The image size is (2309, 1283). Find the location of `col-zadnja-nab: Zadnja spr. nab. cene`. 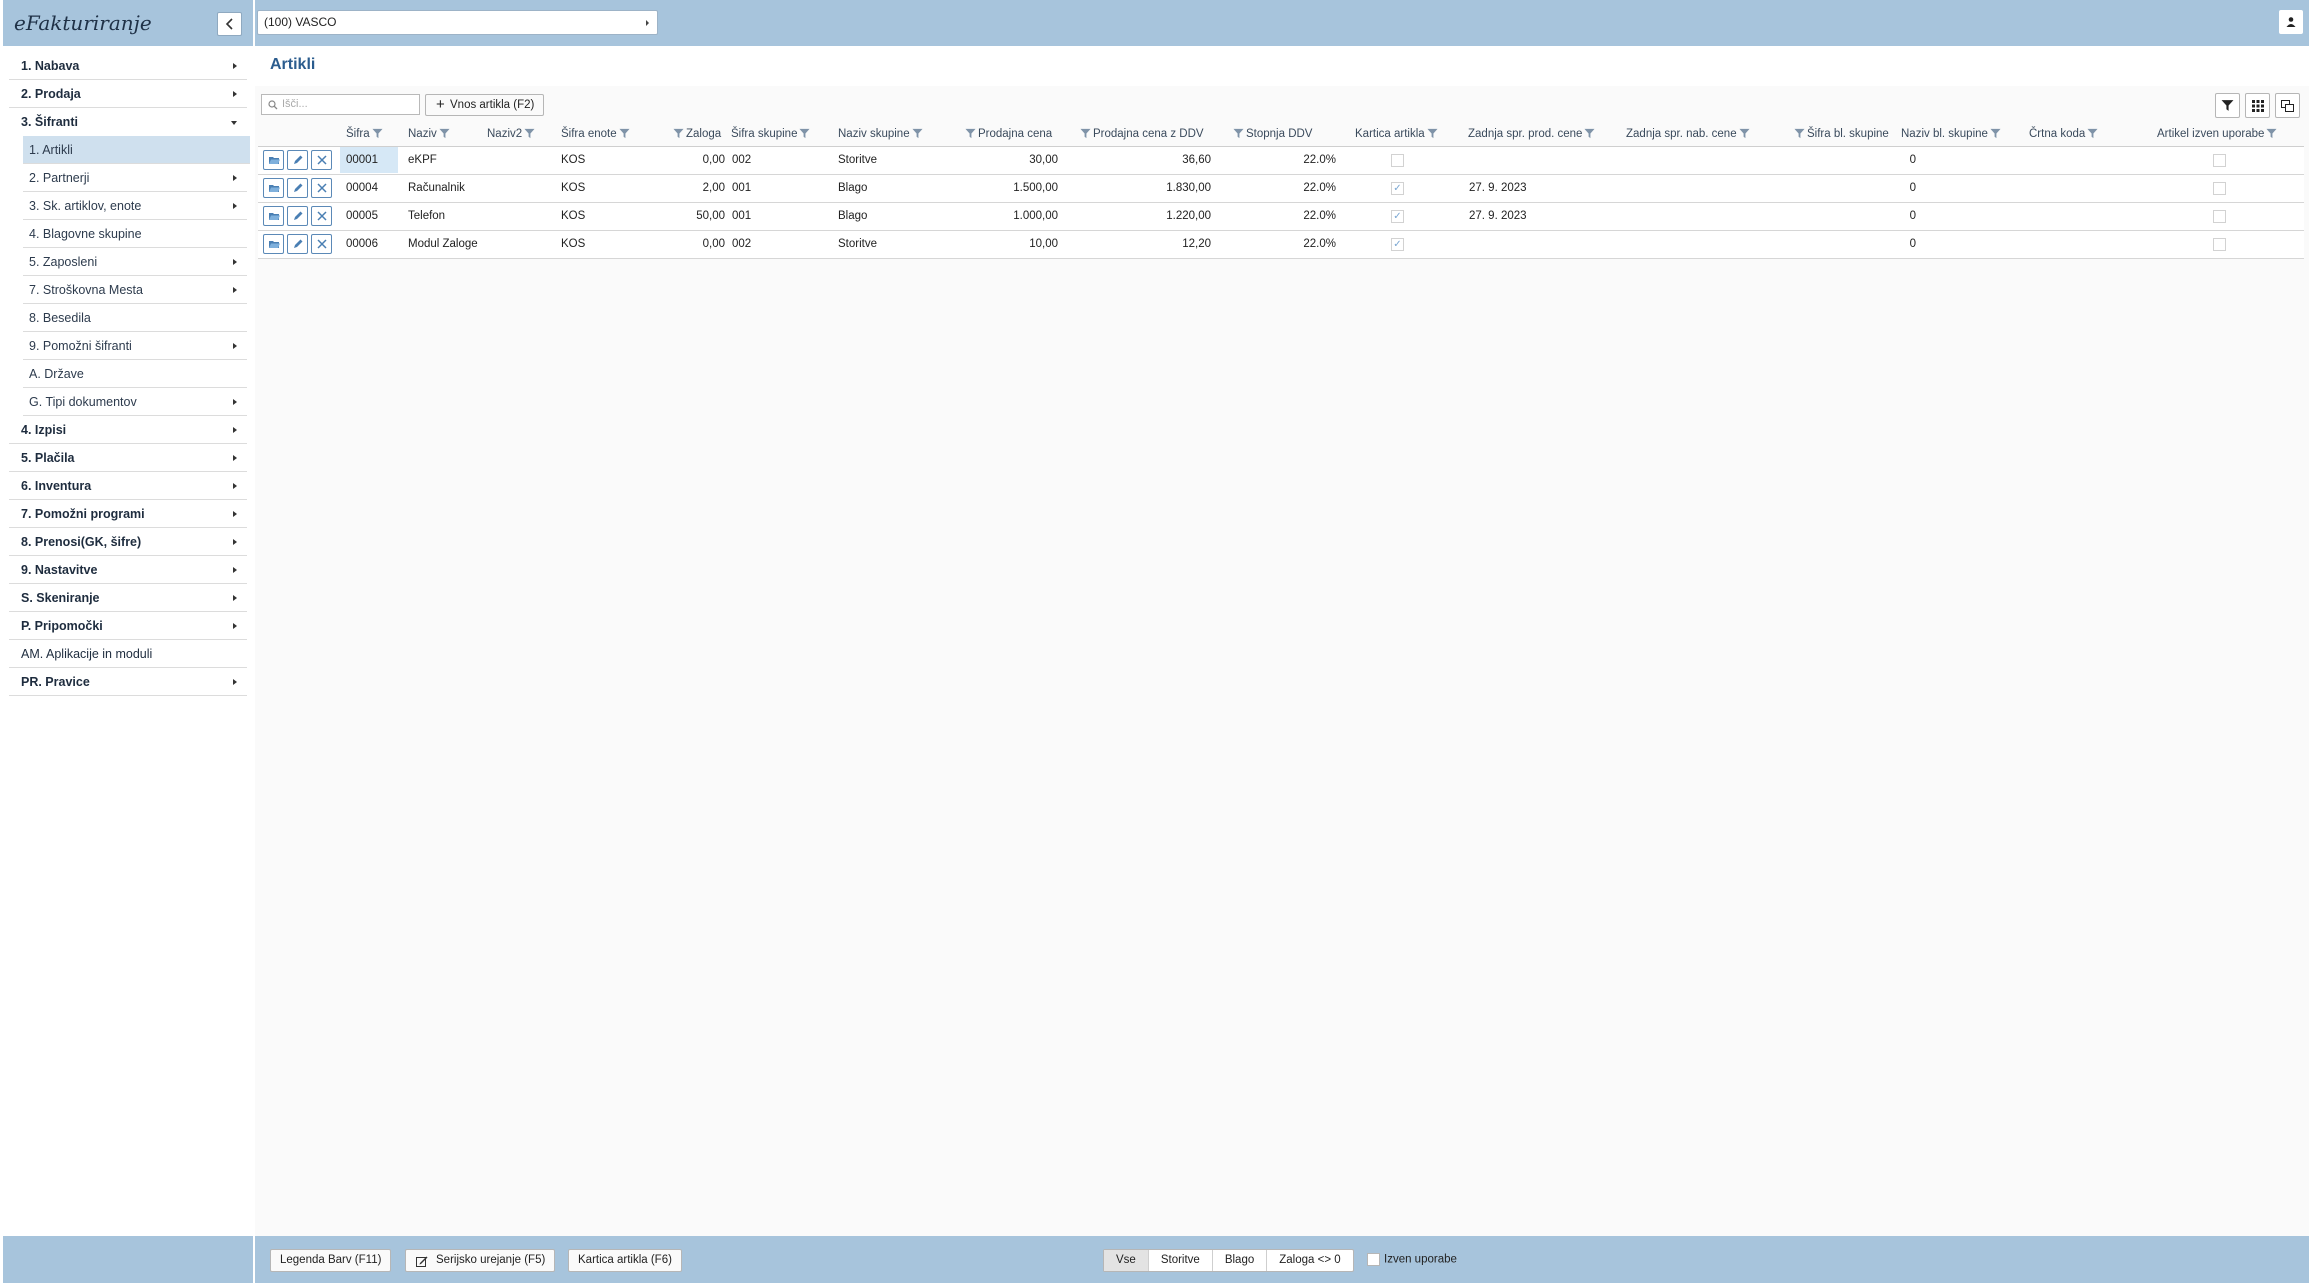

col-zadnja-nab: Zadnja spr. nab. cene is located at coordinates (1689, 134).